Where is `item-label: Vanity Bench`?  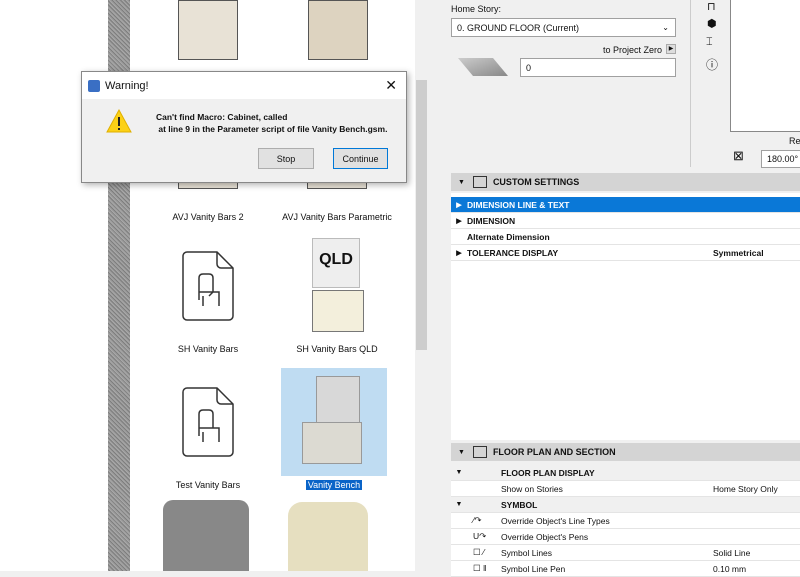 item-label: Vanity Bench is located at coordinates (334, 485).